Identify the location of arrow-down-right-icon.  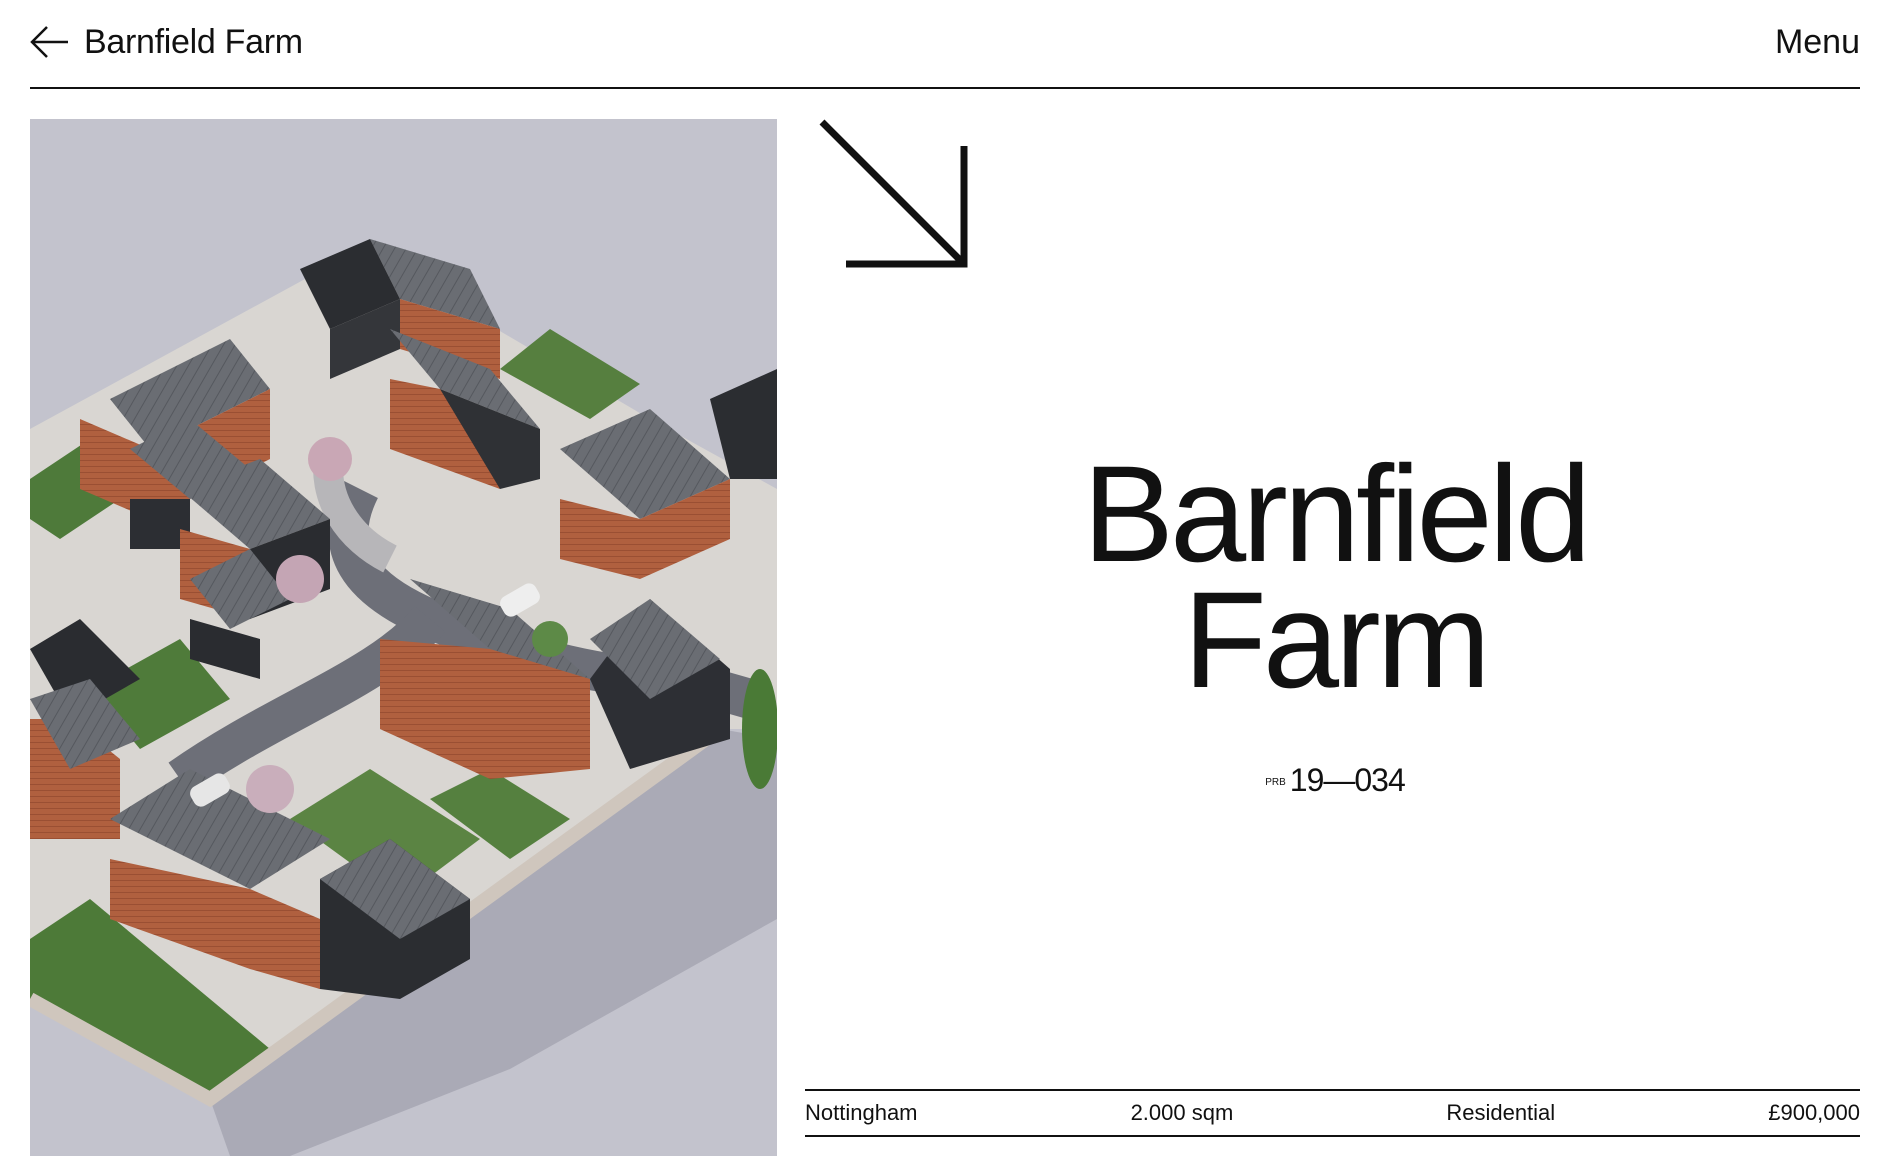
(894, 196).